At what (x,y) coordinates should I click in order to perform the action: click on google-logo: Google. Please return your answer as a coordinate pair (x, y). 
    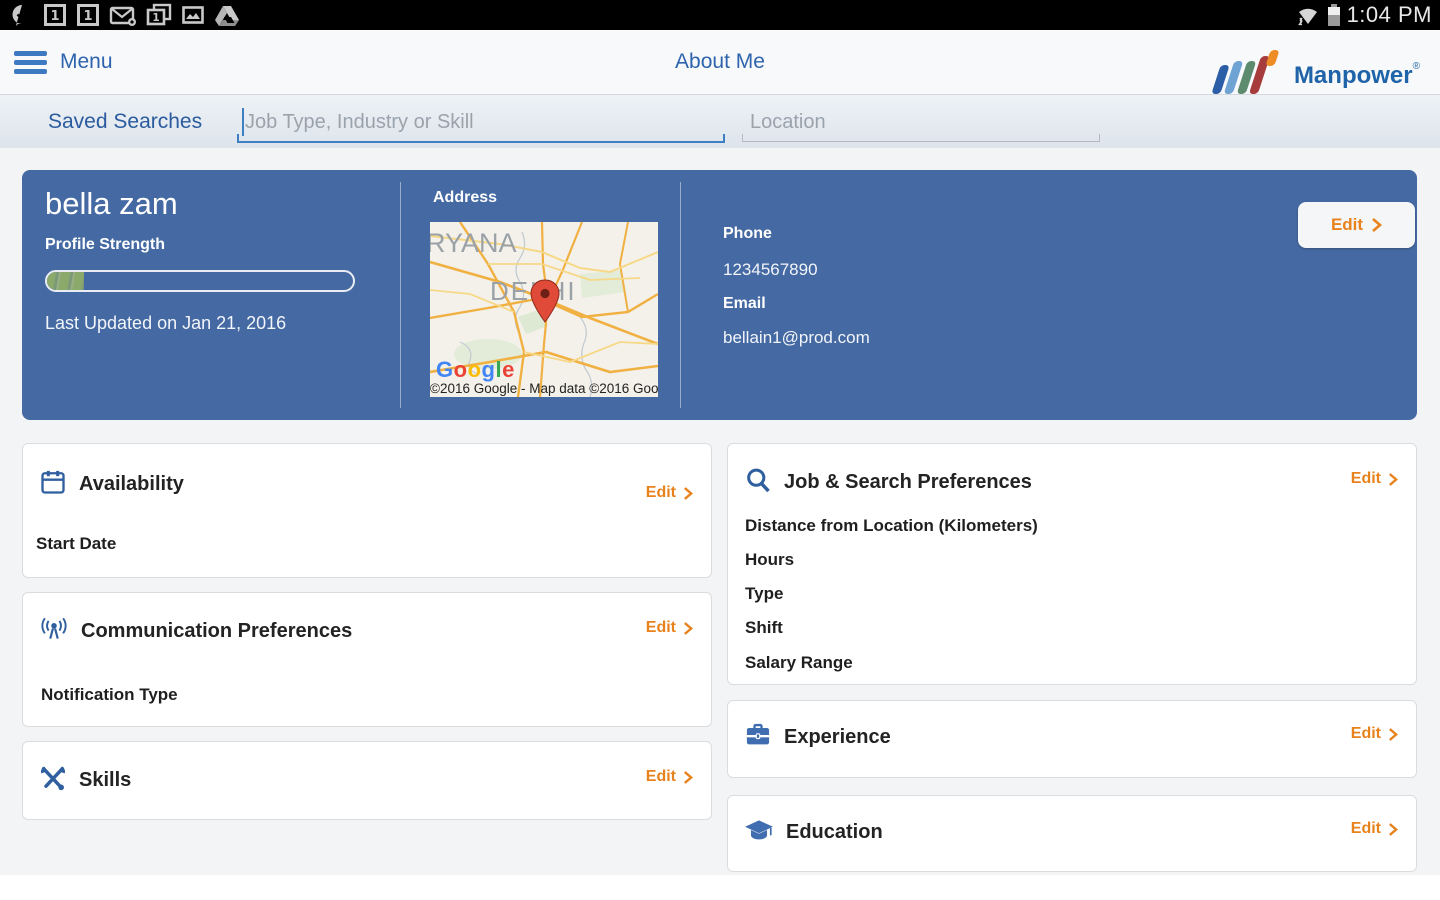
    Looking at the image, I should click on (475, 369).